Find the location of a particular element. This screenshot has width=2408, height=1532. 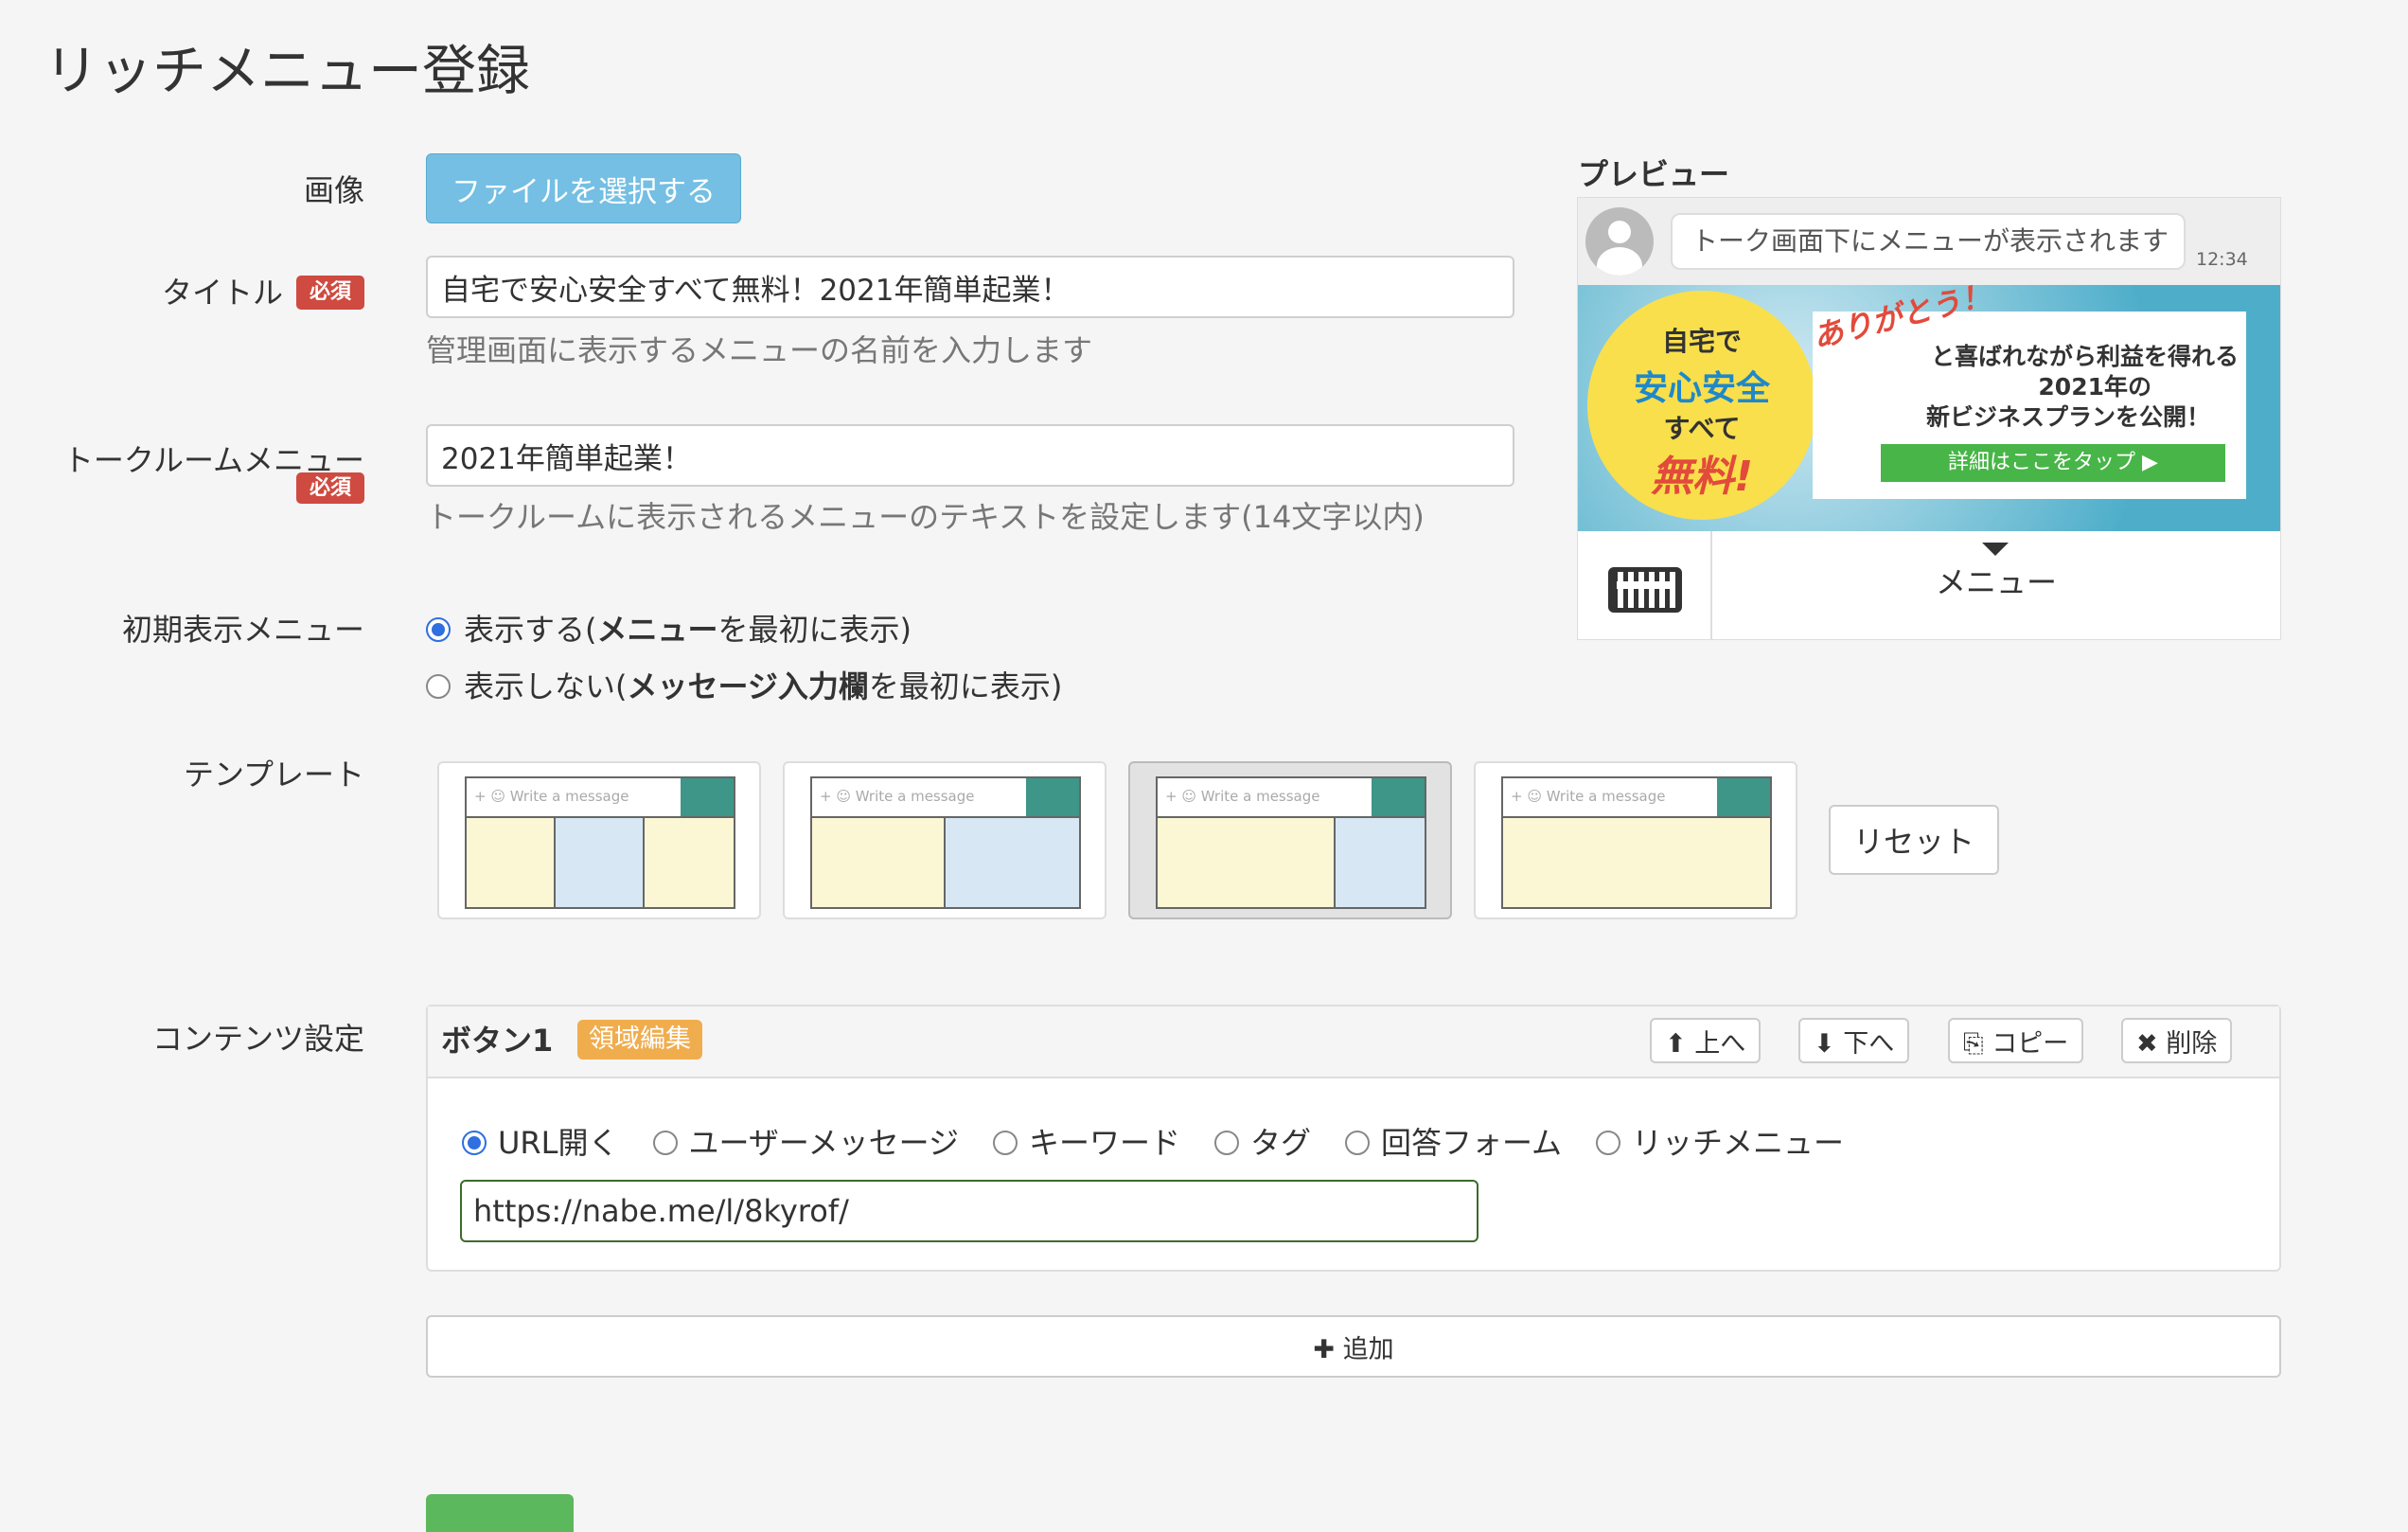

url-input is located at coordinates (969, 1211).